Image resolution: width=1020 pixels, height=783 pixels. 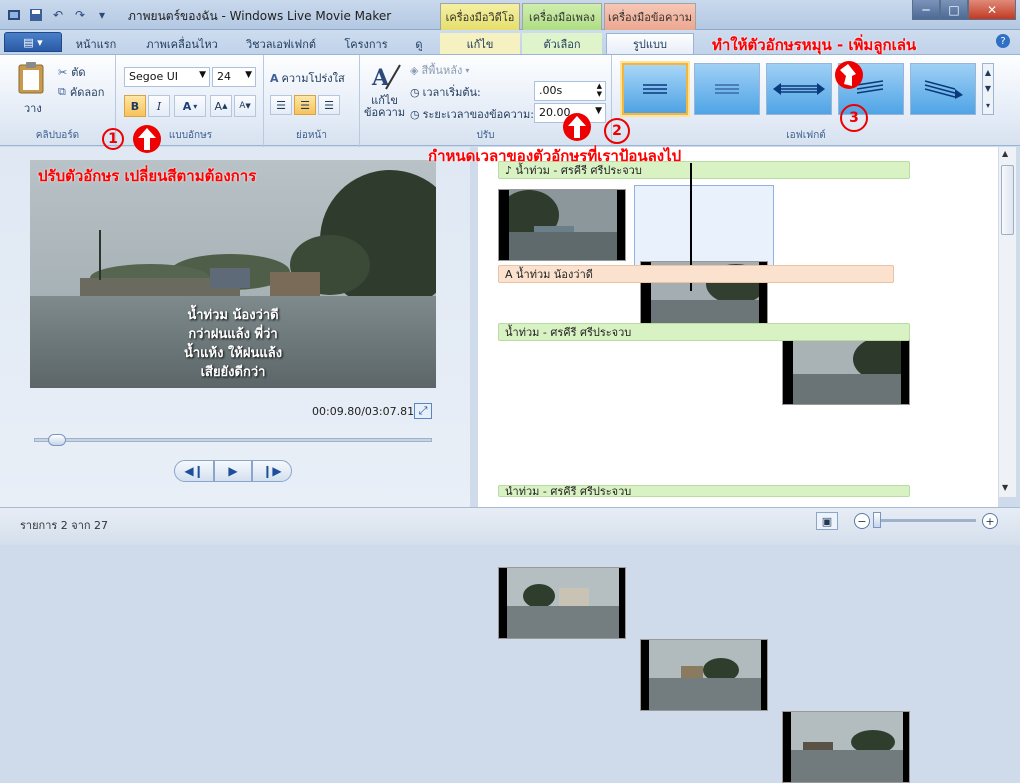 What do you see at coordinates (943, 89) in the screenshot?
I see `effect-zoom` at bounding box center [943, 89].